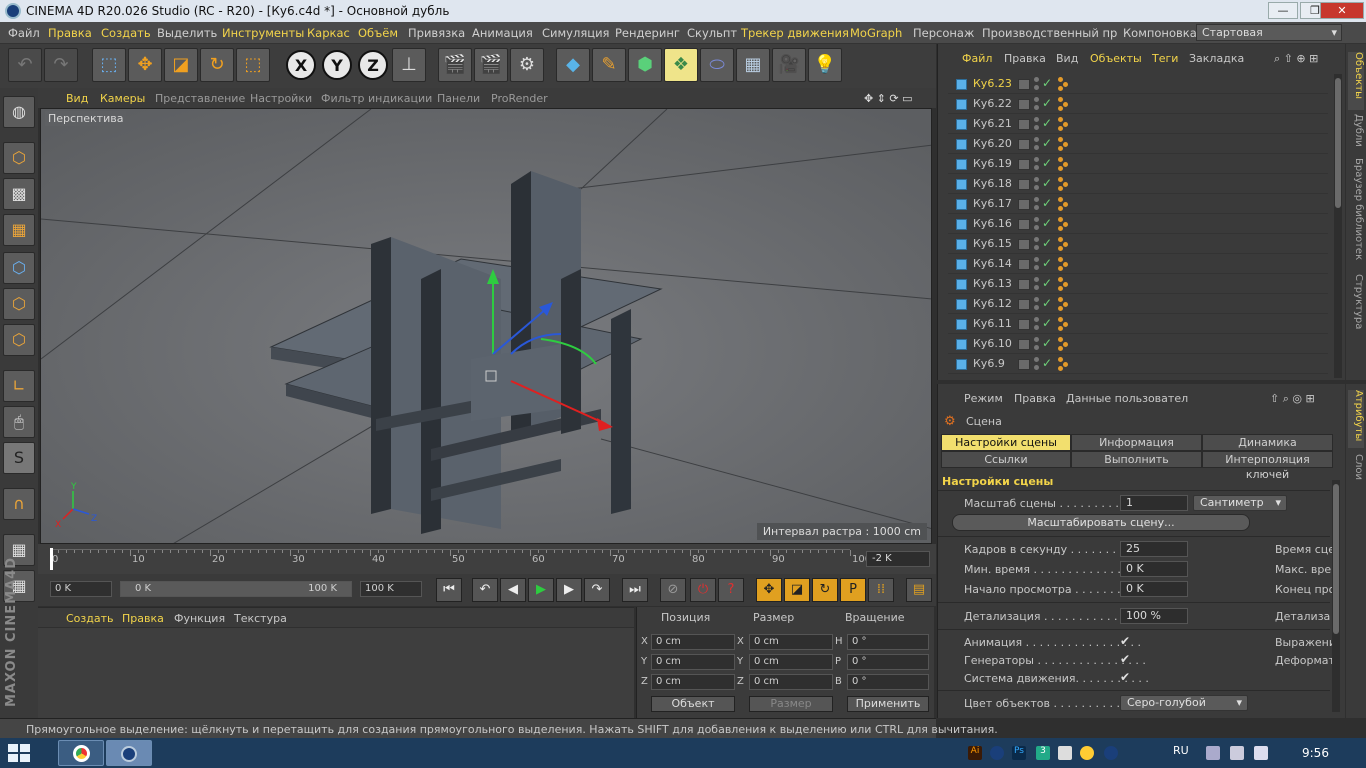 The image size is (1366, 768). Describe the element at coordinates (19, 340) in the screenshot. I see `polygons-mode-icon: ⬡` at that location.